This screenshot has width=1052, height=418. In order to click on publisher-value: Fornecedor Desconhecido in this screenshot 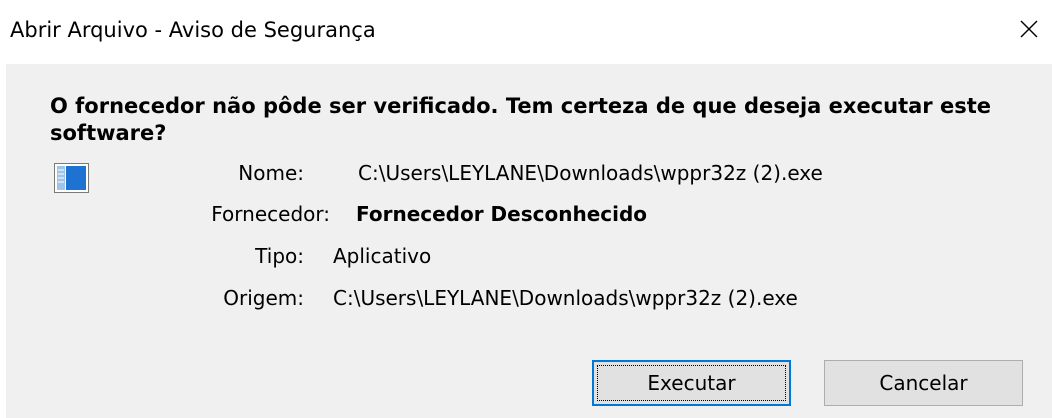, I will do `click(502, 214)`.